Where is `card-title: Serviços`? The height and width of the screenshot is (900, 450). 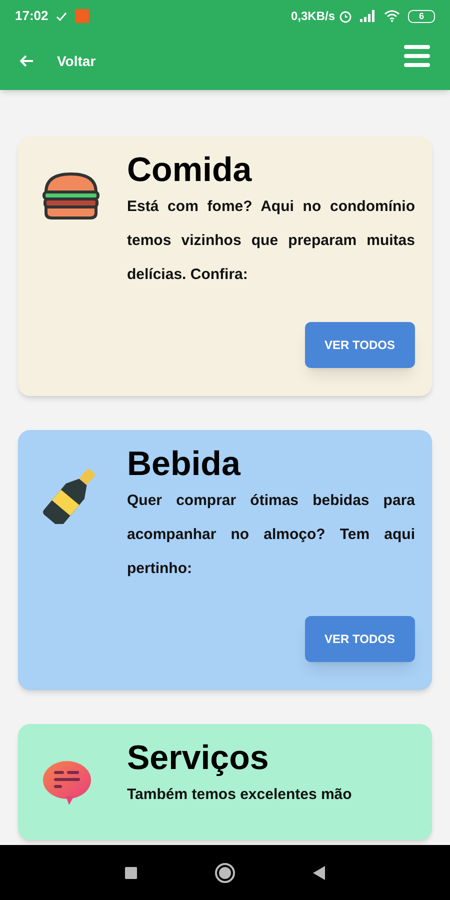
card-title: Serviços is located at coordinates (198, 758).